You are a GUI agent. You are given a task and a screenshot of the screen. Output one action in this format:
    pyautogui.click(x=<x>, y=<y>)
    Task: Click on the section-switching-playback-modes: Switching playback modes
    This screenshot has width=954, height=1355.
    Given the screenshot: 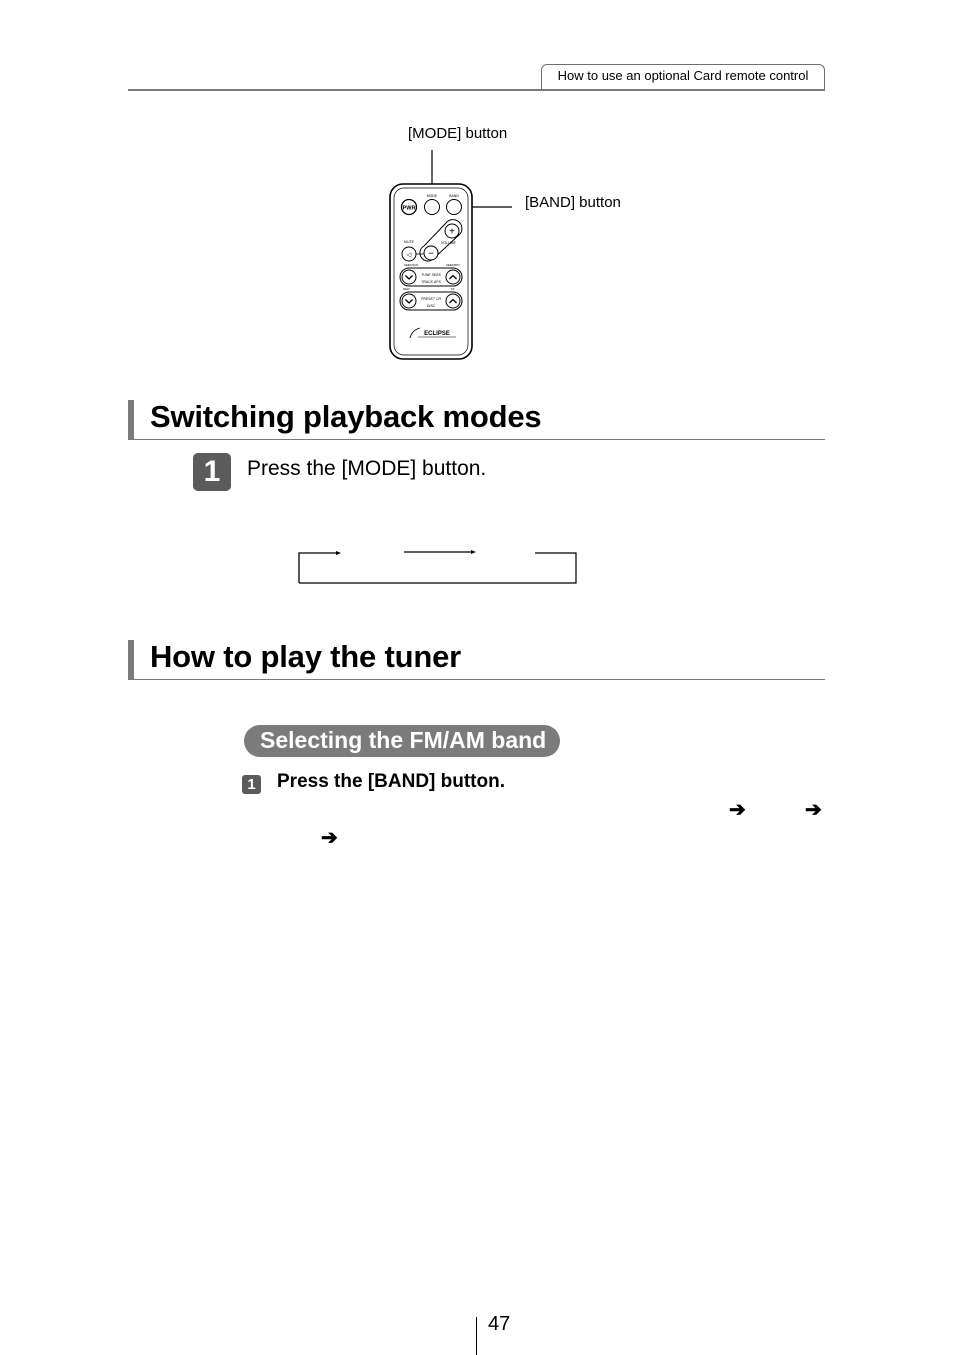 What is the action you would take?
    pyautogui.click(x=476, y=419)
    